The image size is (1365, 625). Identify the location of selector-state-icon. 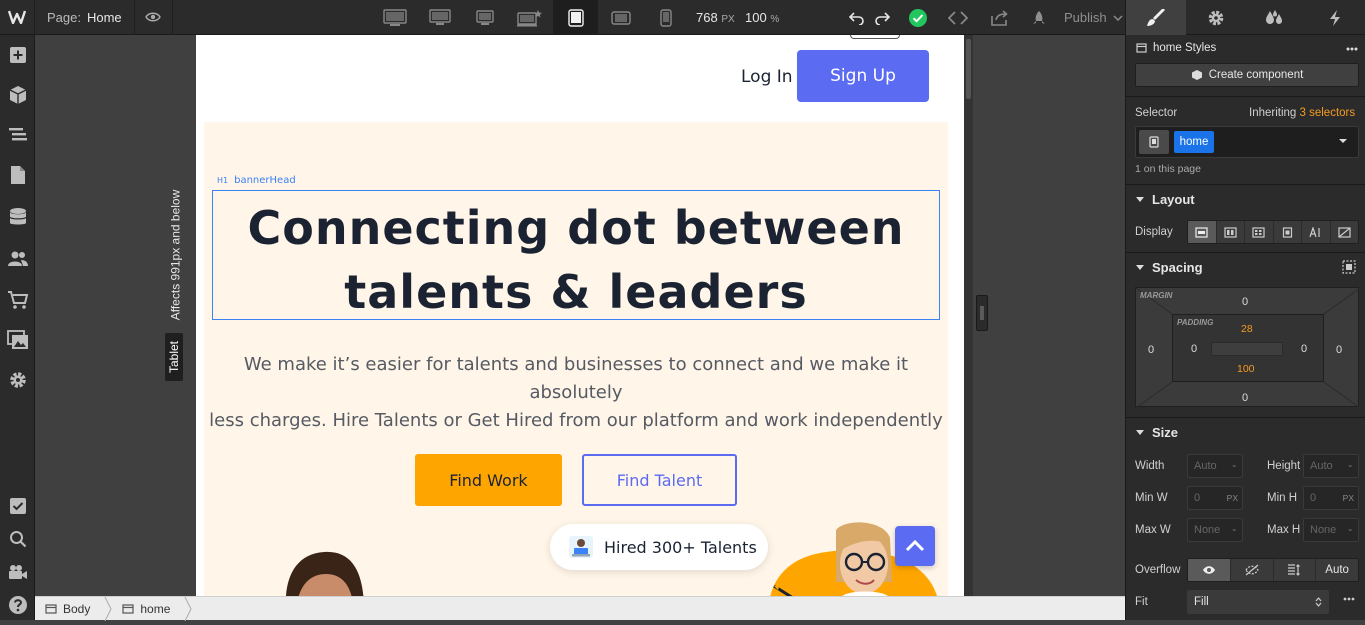
(1154, 142).